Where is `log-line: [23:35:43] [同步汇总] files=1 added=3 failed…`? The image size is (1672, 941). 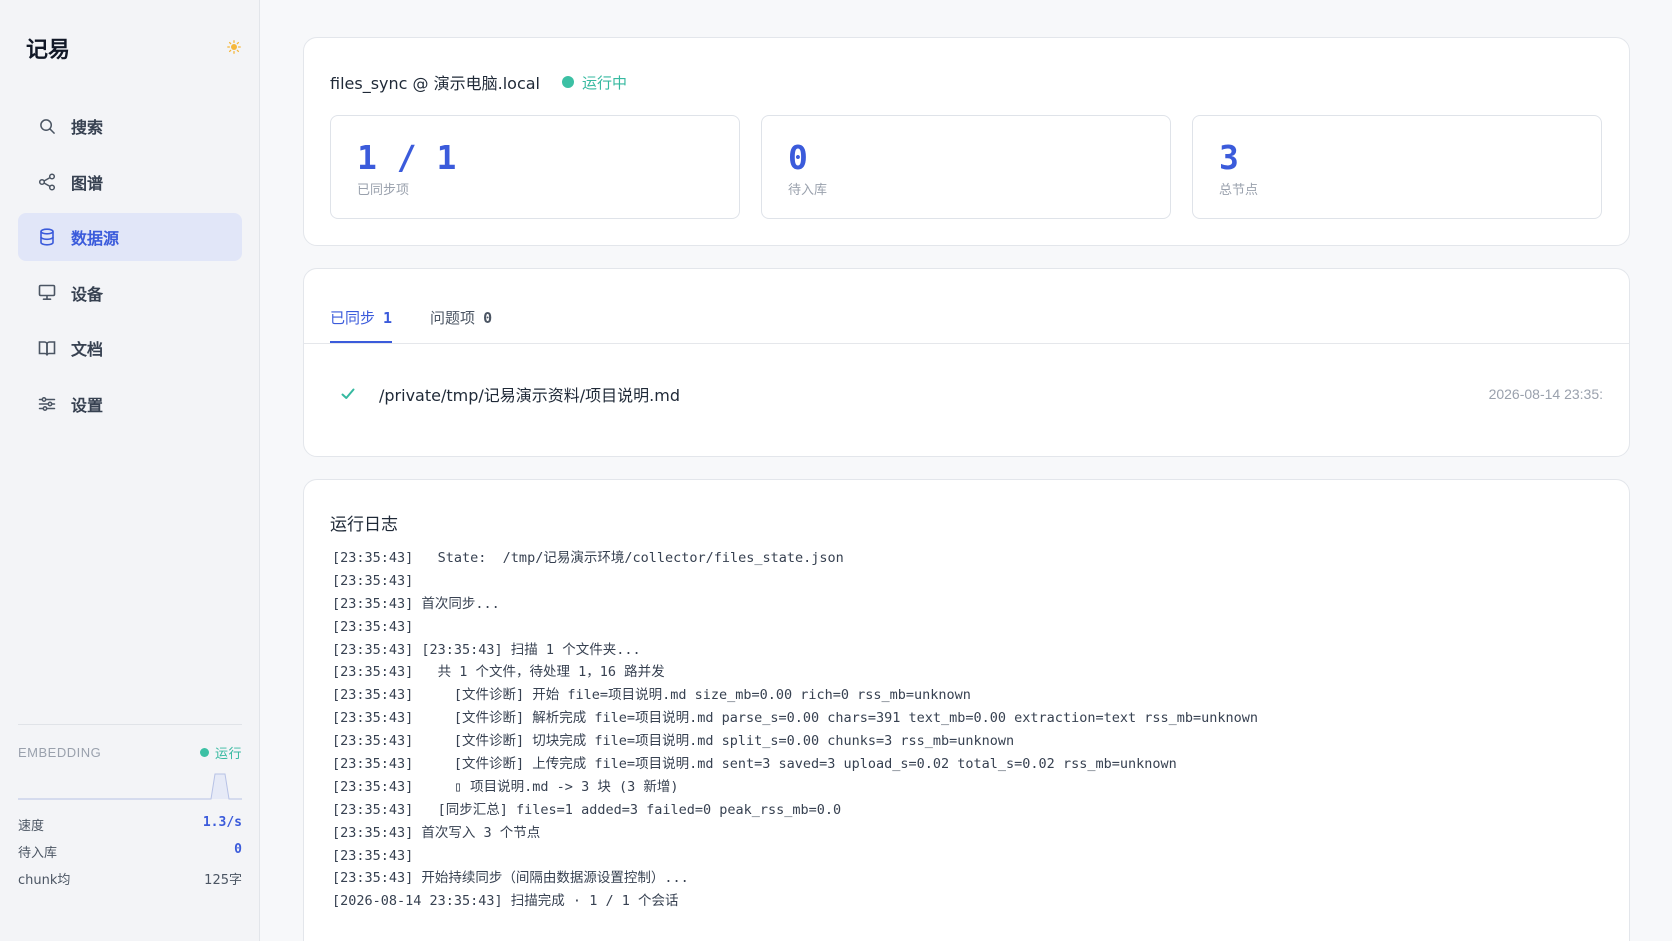 log-line: [23:35:43] [同步汇总] files=1 added=3 failed… is located at coordinates (587, 809).